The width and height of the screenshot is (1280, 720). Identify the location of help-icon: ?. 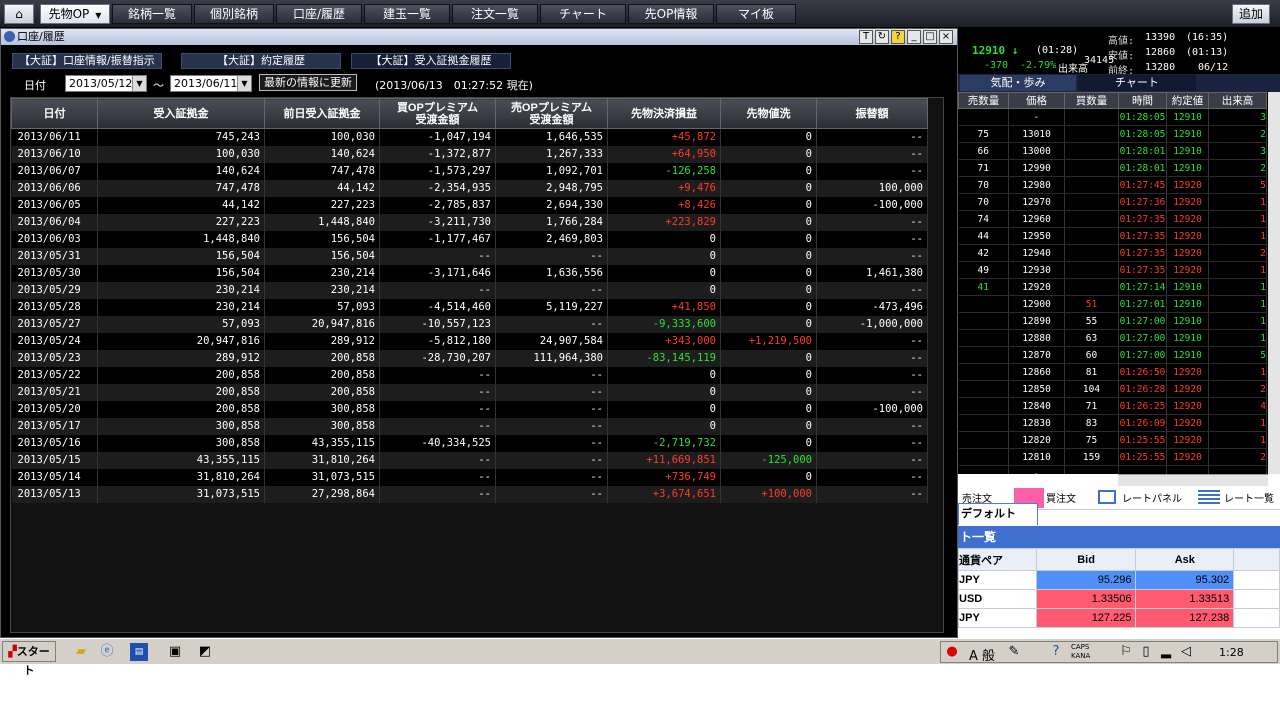
(1056, 652).